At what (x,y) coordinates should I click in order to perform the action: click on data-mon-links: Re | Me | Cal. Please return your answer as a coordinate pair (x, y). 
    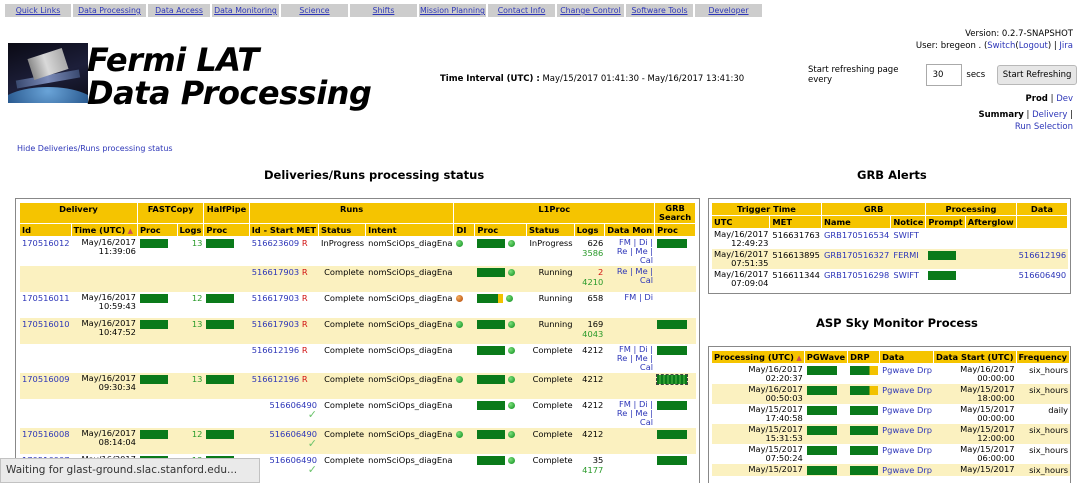
    Looking at the image, I should click on (630, 279).